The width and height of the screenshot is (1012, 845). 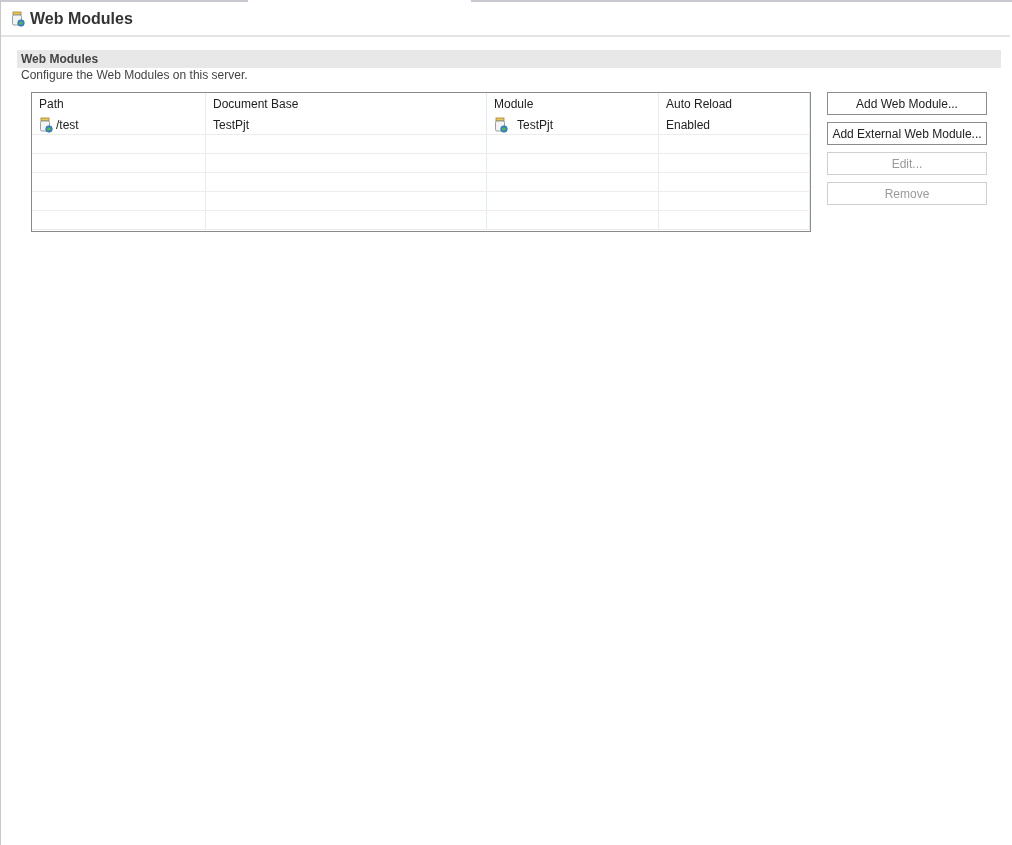 What do you see at coordinates (573, 104) in the screenshot?
I see `column-header: Module` at bounding box center [573, 104].